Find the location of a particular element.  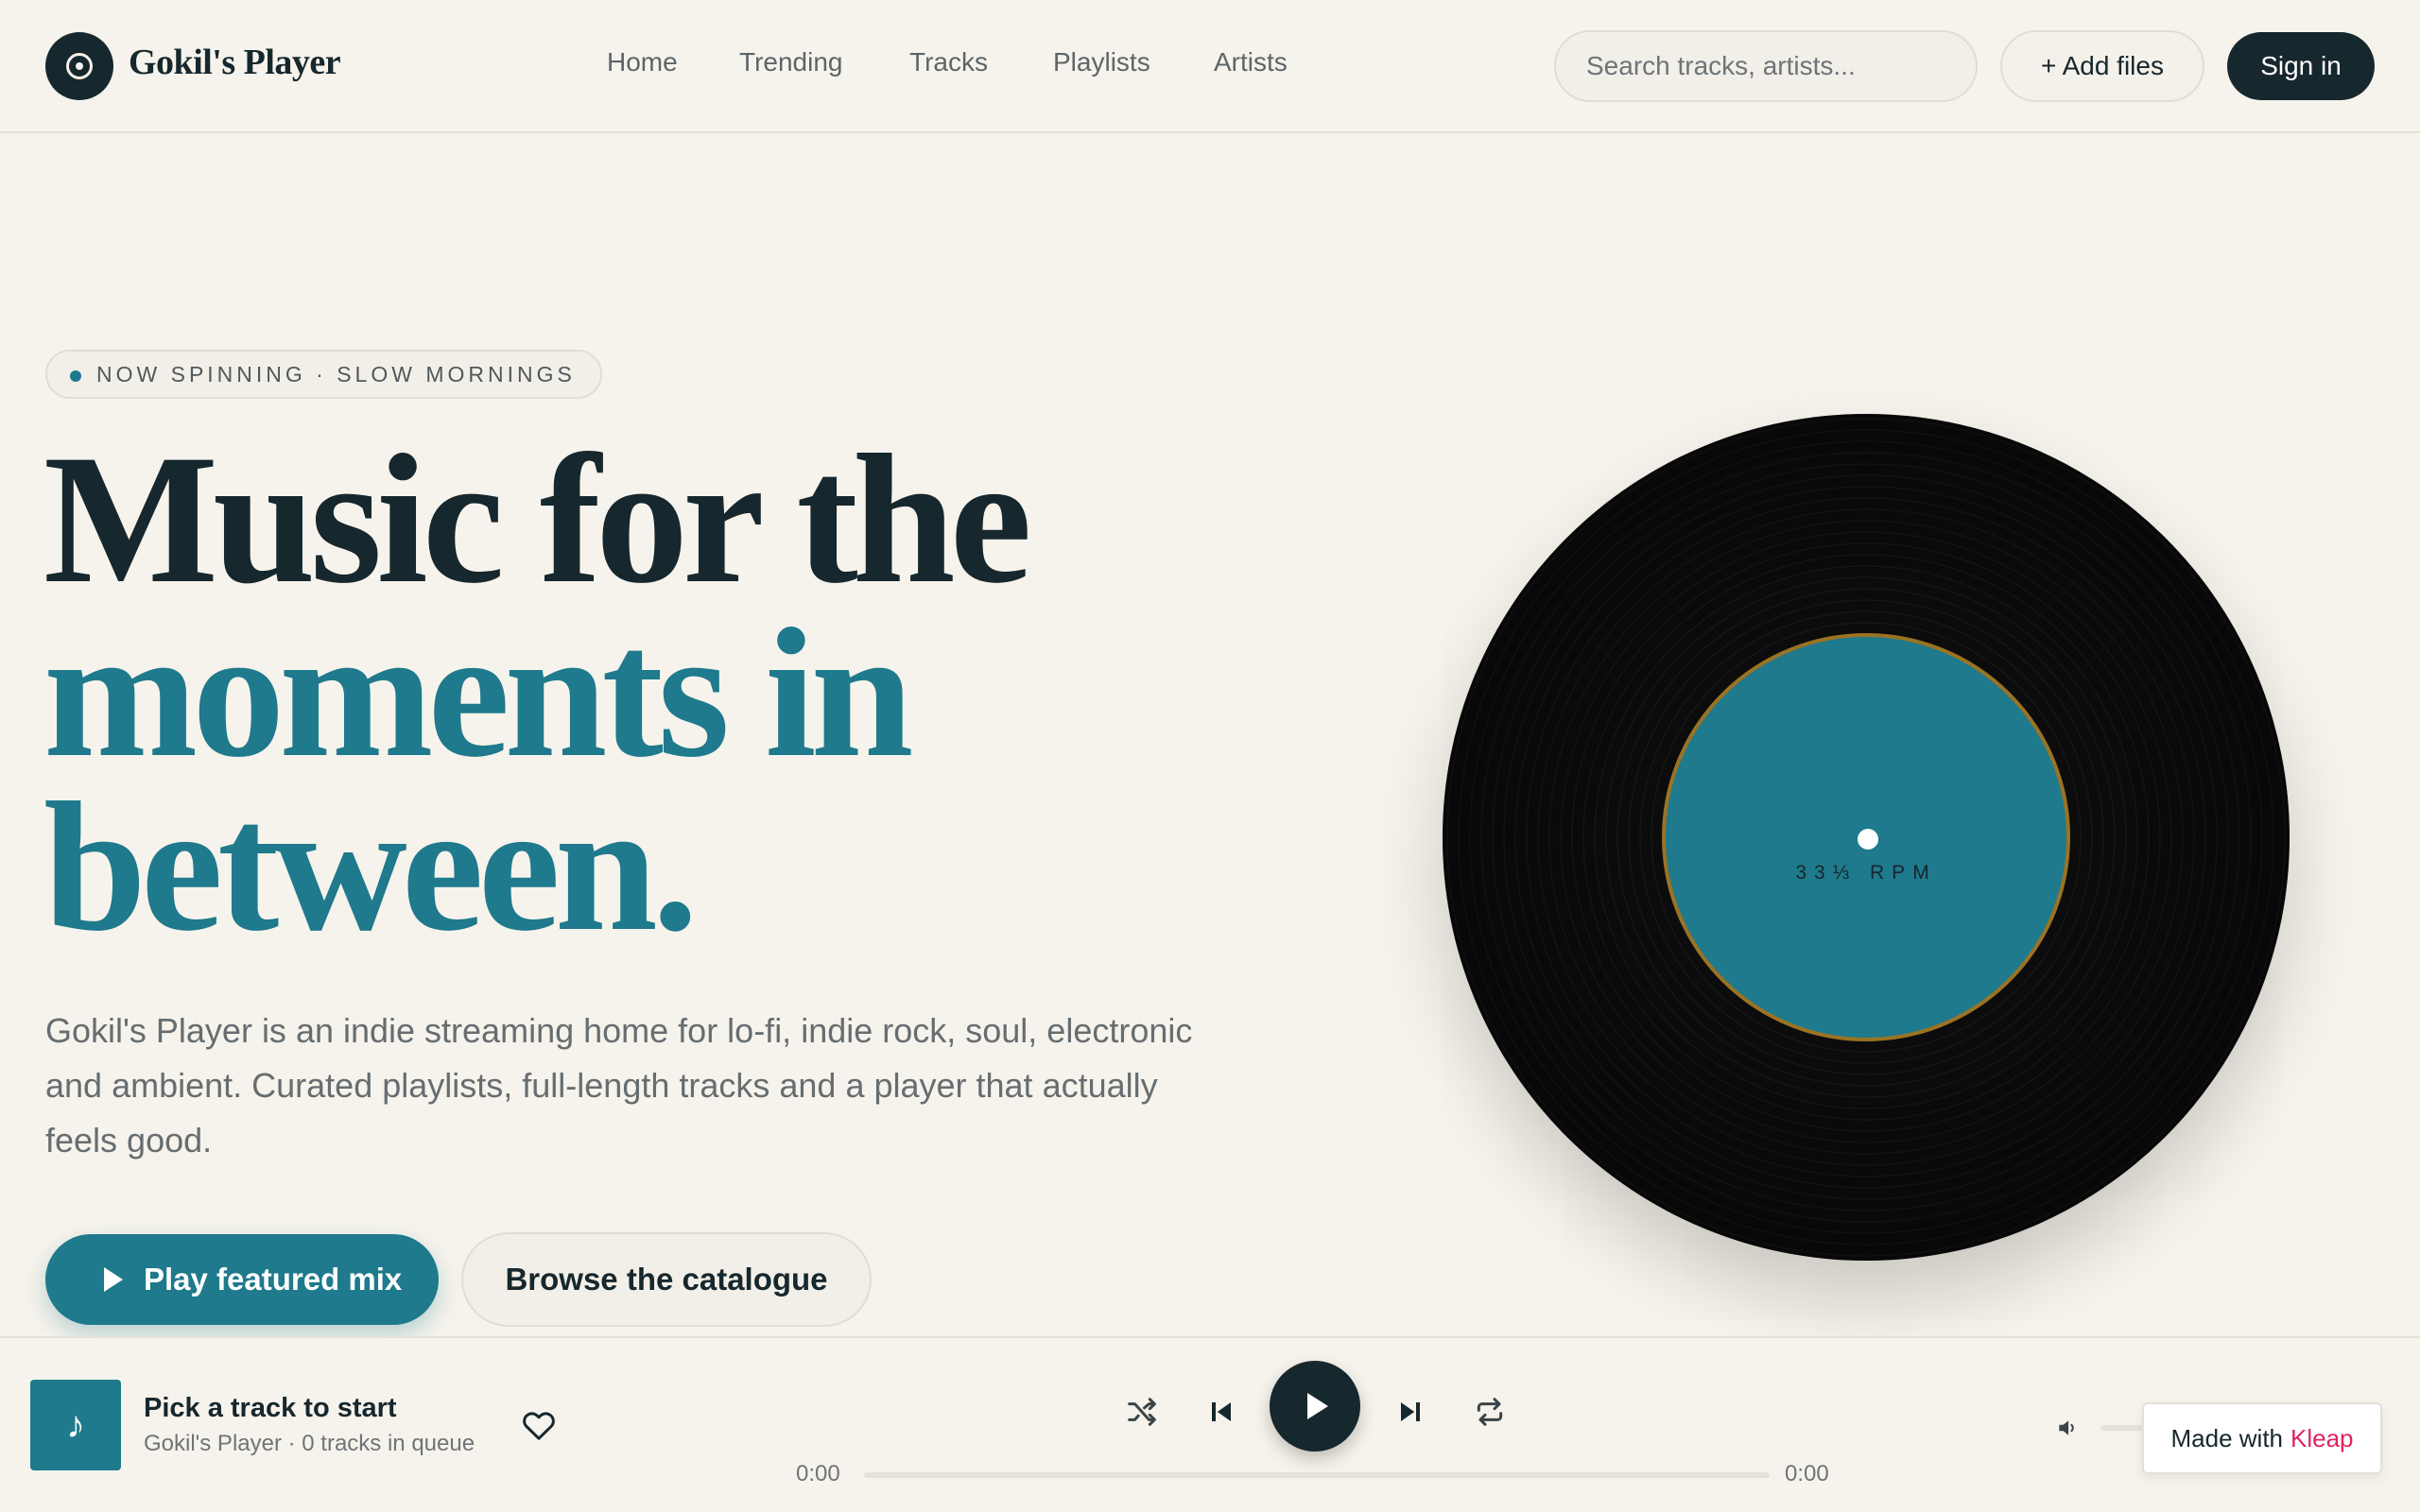

next-track-icon is located at coordinates (1410, 1412).